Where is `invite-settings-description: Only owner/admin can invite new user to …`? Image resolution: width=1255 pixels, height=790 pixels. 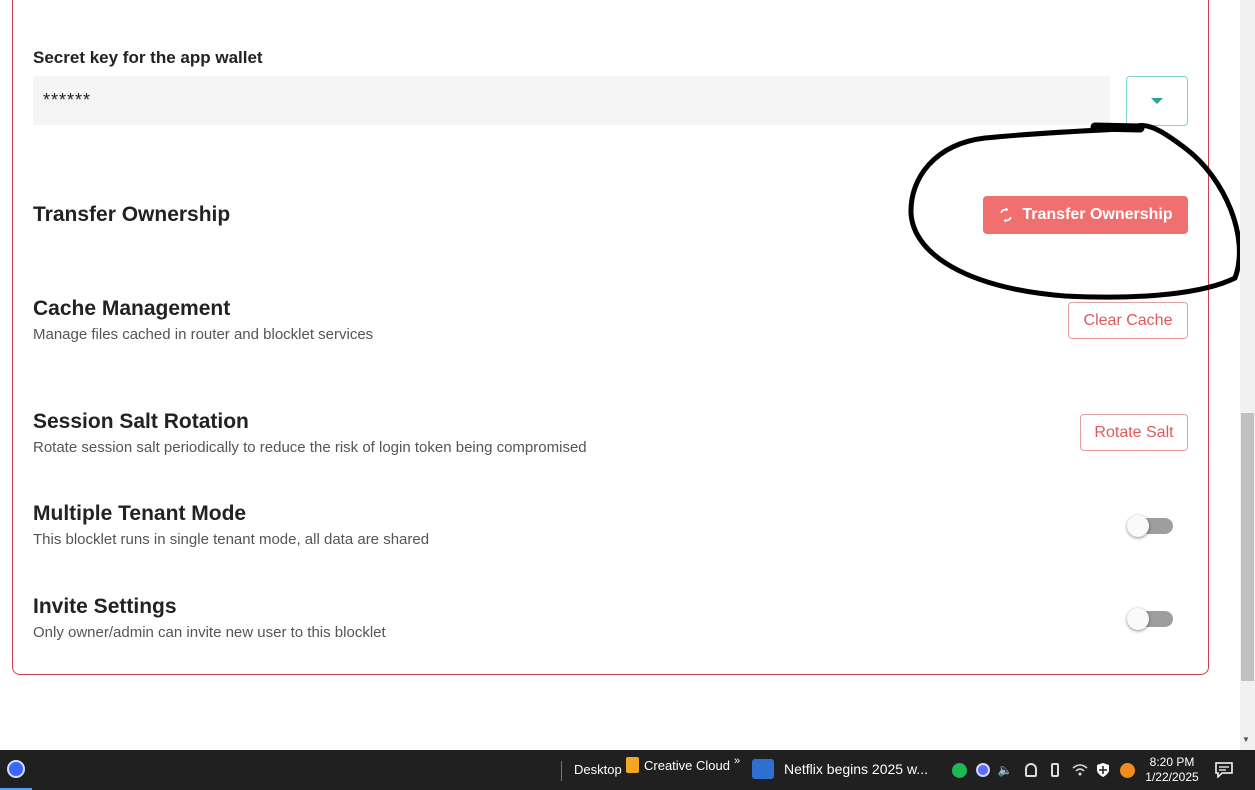 invite-settings-description: Only owner/admin can invite new user to … is located at coordinates (209, 632).